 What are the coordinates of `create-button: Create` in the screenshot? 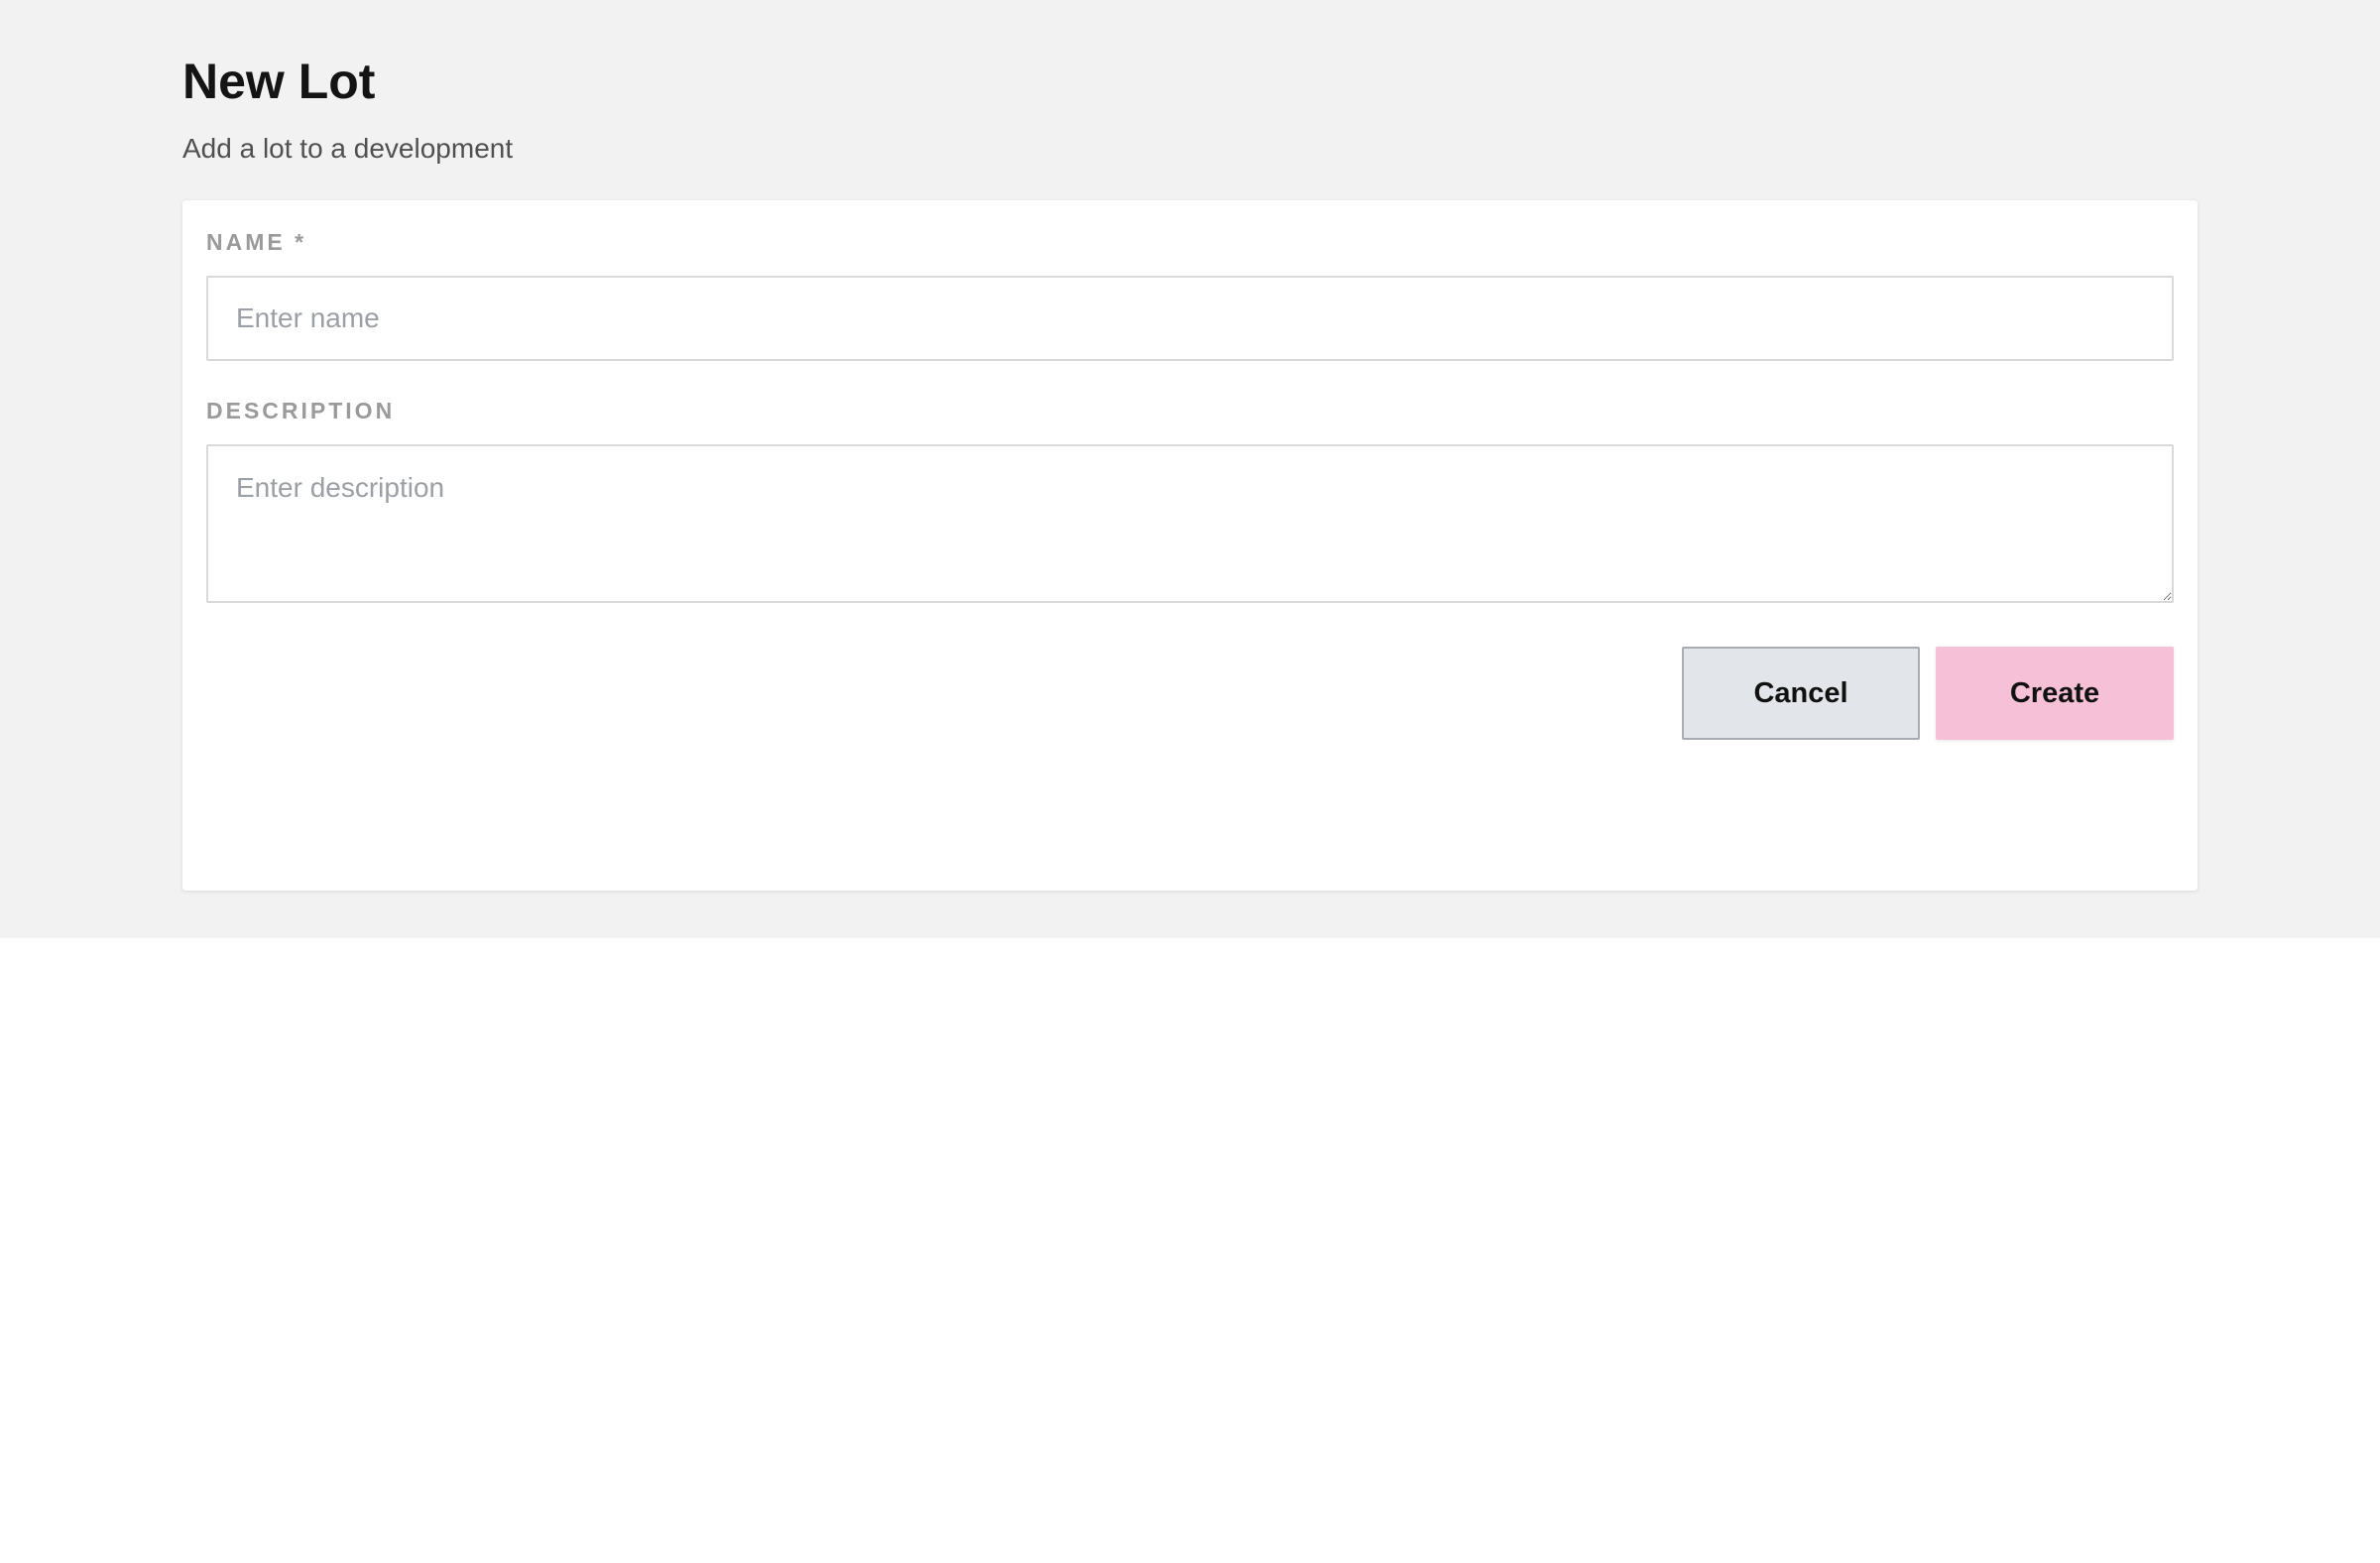 It's located at (2055, 694).